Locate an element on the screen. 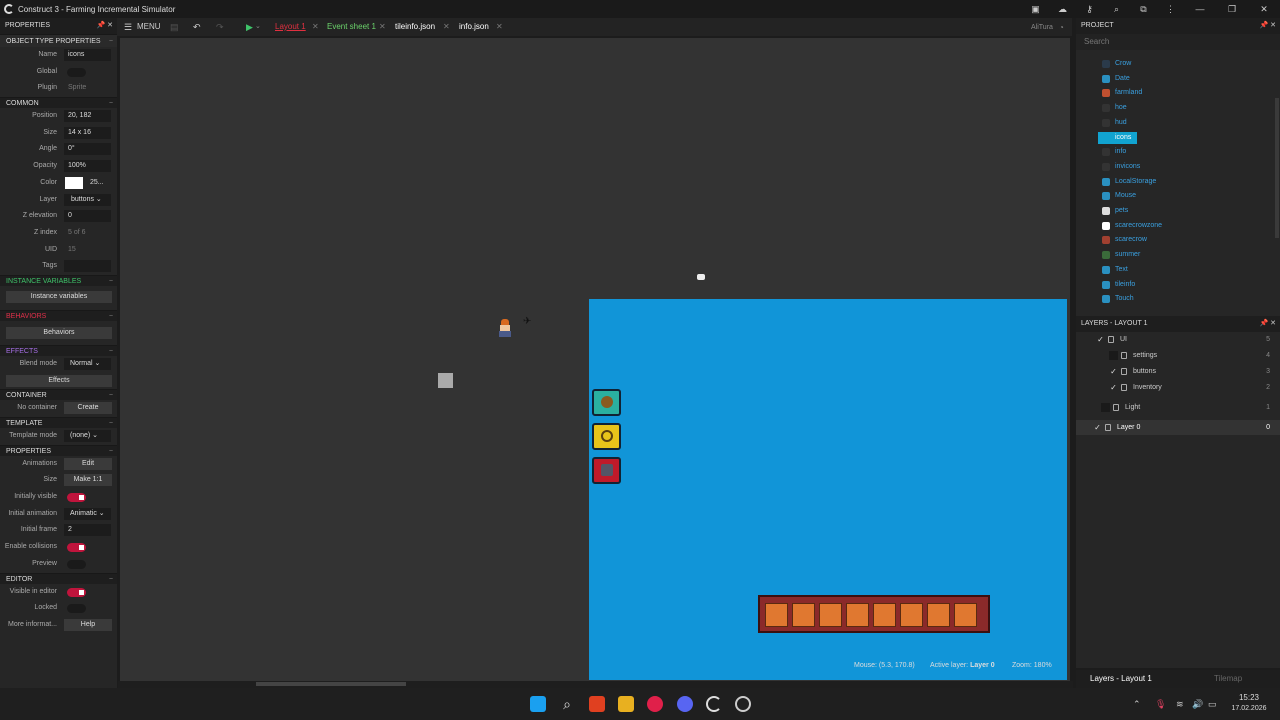 This screenshot has height=720, width=1280. mic-icon: 🎙 is located at coordinates (1160, 704).